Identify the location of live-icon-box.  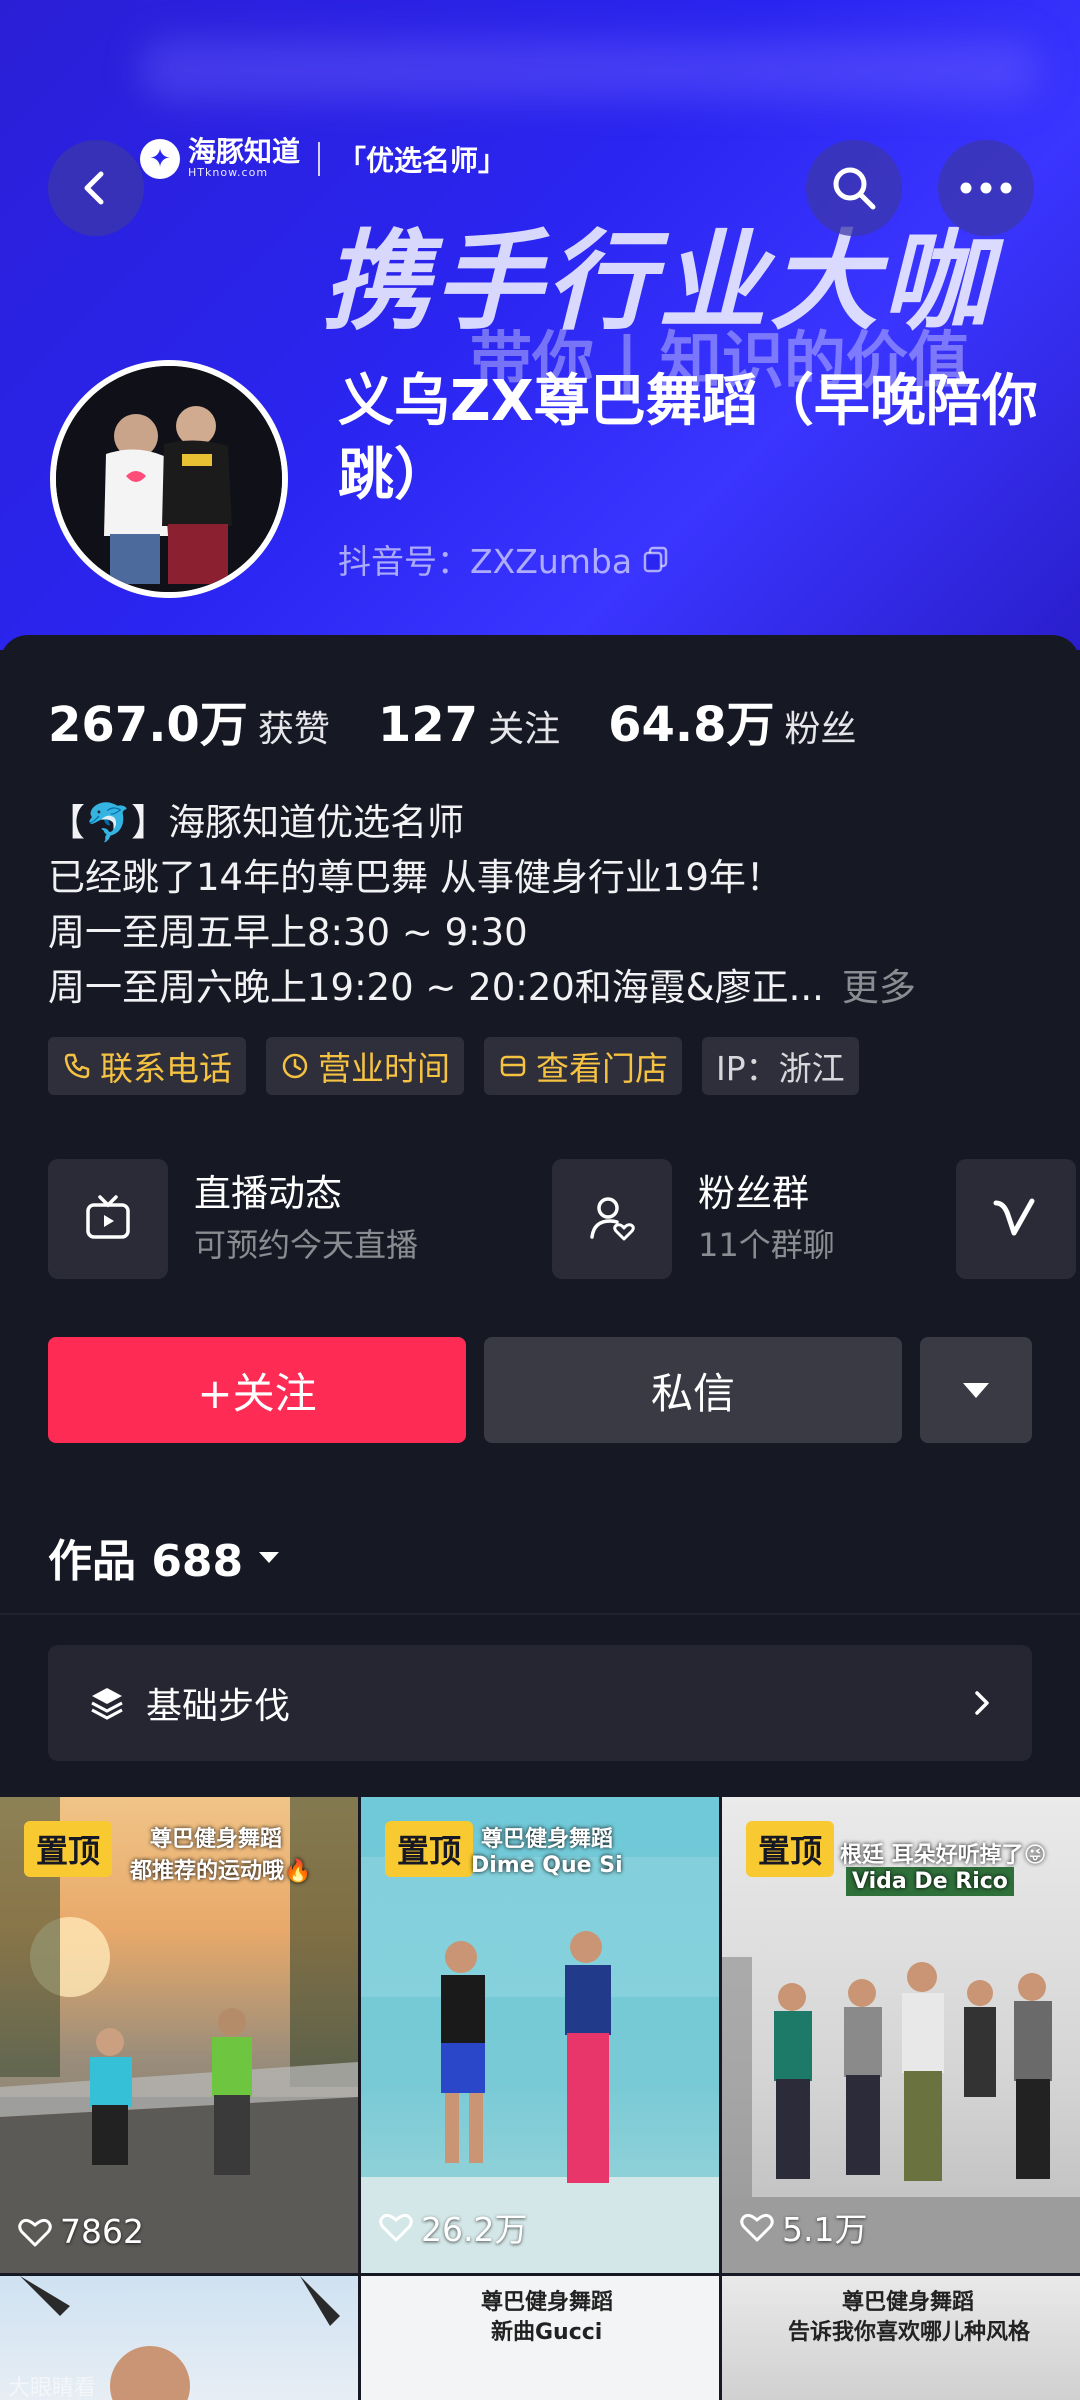
(108, 1219).